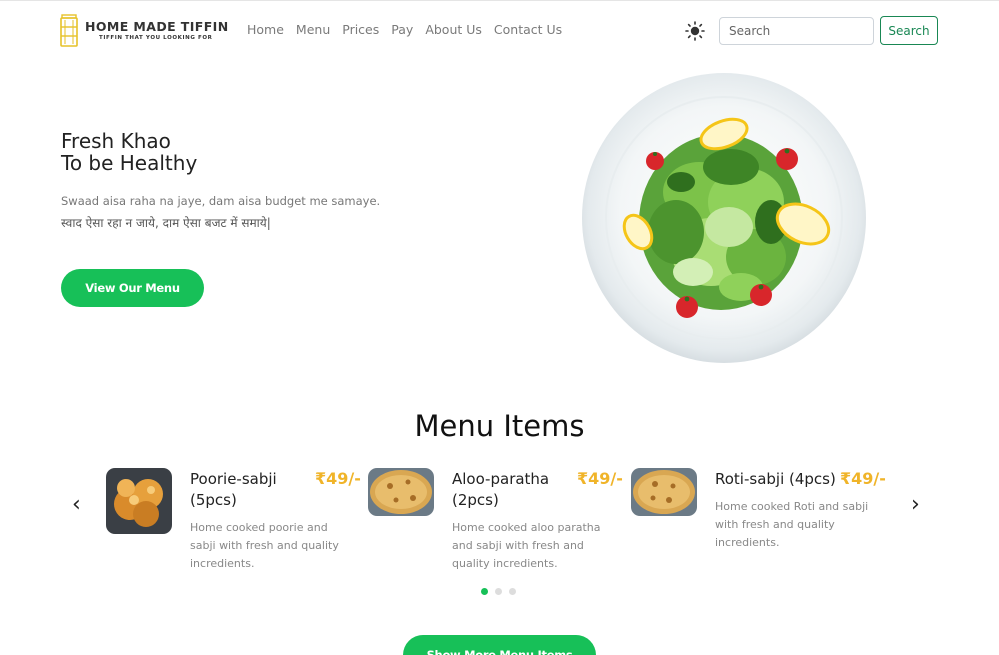 The width and height of the screenshot is (999, 655). What do you see at coordinates (499, 426) in the screenshot?
I see `menu-heading: Menu Items` at bounding box center [499, 426].